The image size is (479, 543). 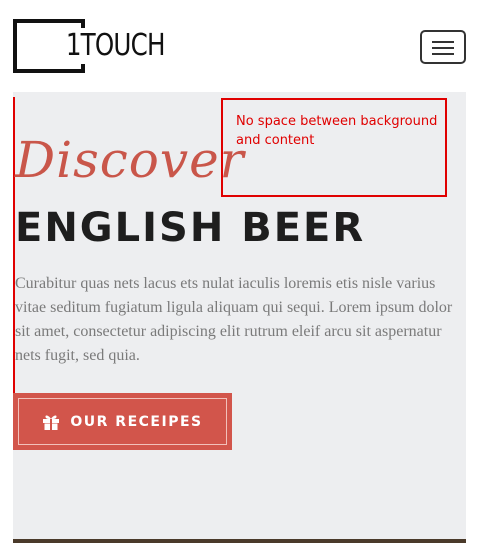 What do you see at coordinates (337, 131) in the screenshot?
I see `annotation-note: No space between background and content` at bounding box center [337, 131].